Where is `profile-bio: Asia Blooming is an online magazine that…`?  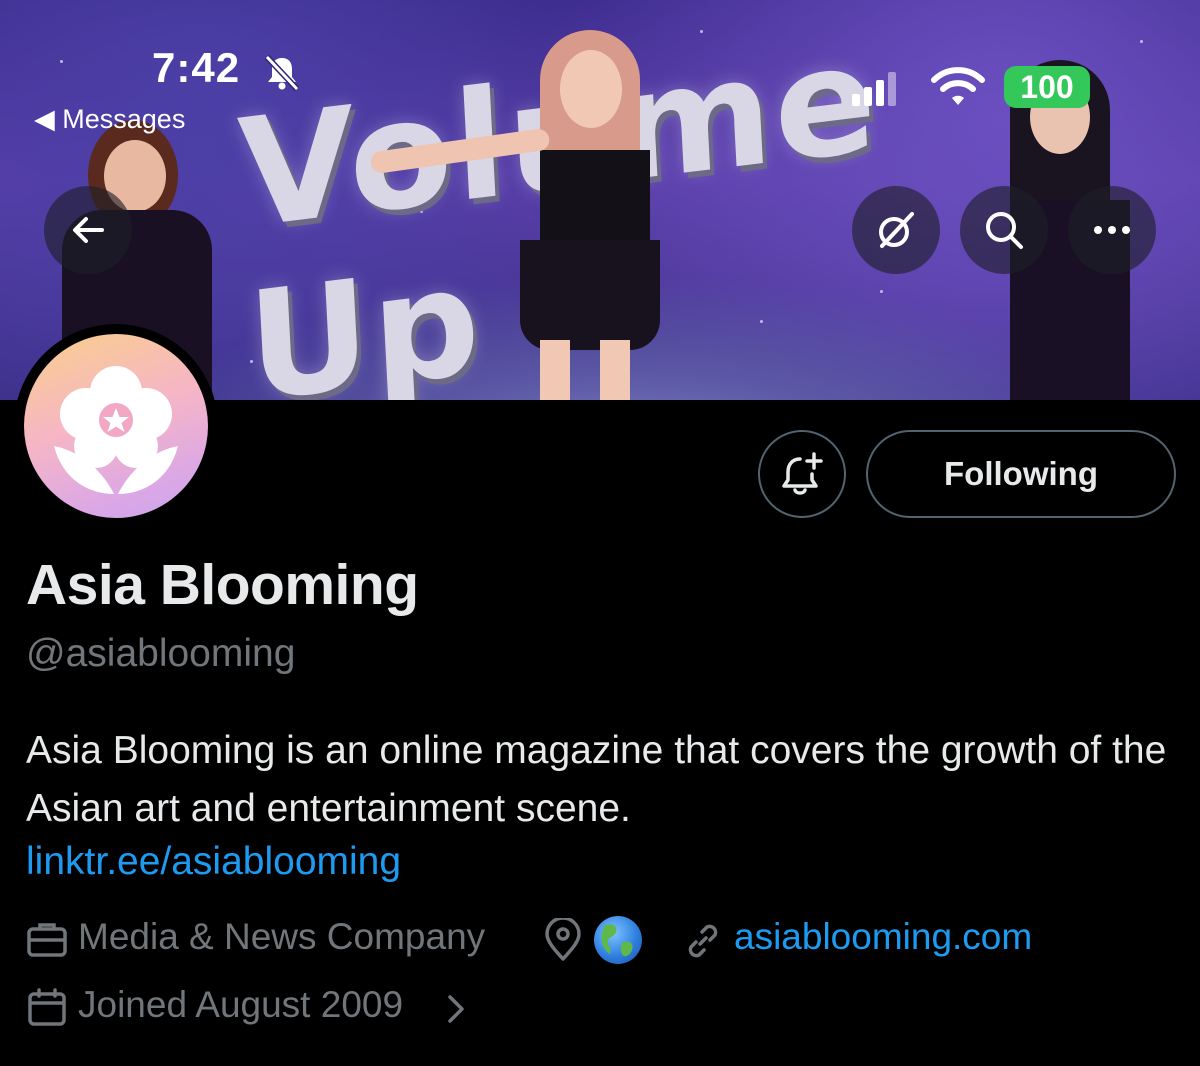 profile-bio: Asia Blooming is an online magazine that… is located at coordinates (596, 779).